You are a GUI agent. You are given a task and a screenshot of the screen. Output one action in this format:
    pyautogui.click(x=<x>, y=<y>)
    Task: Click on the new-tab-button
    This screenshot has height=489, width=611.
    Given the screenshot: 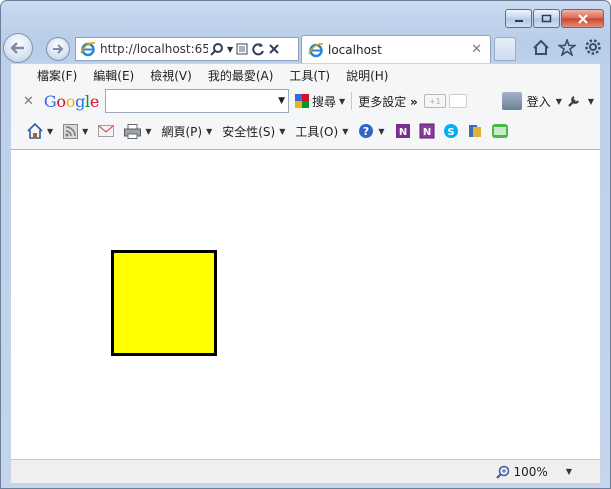 What is the action you would take?
    pyautogui.click(x=505, y=49)
    